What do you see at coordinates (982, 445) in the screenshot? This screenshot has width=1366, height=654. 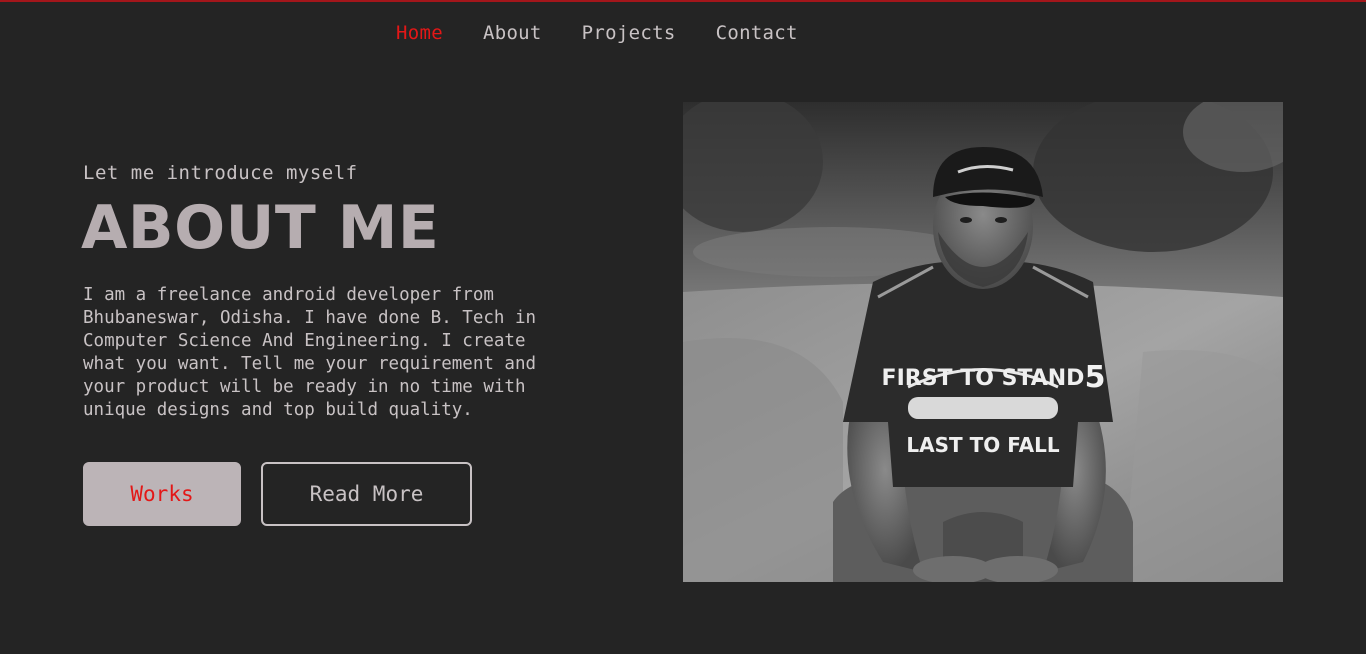 I see `shirt-text-bottom: LAST TO FALL` at bounding box center [982, 445].